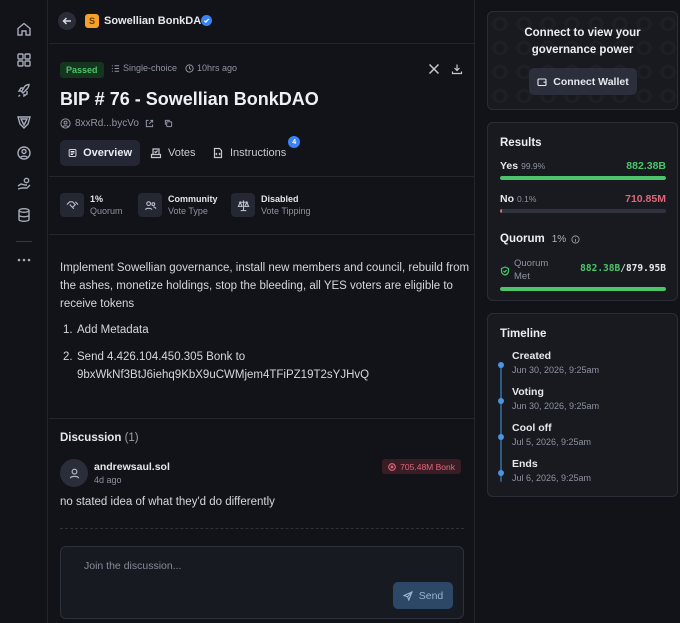  Describe the element at coordinates (294, 142) in the screenshot. I see `instructions-count-badge: 4` at that location.